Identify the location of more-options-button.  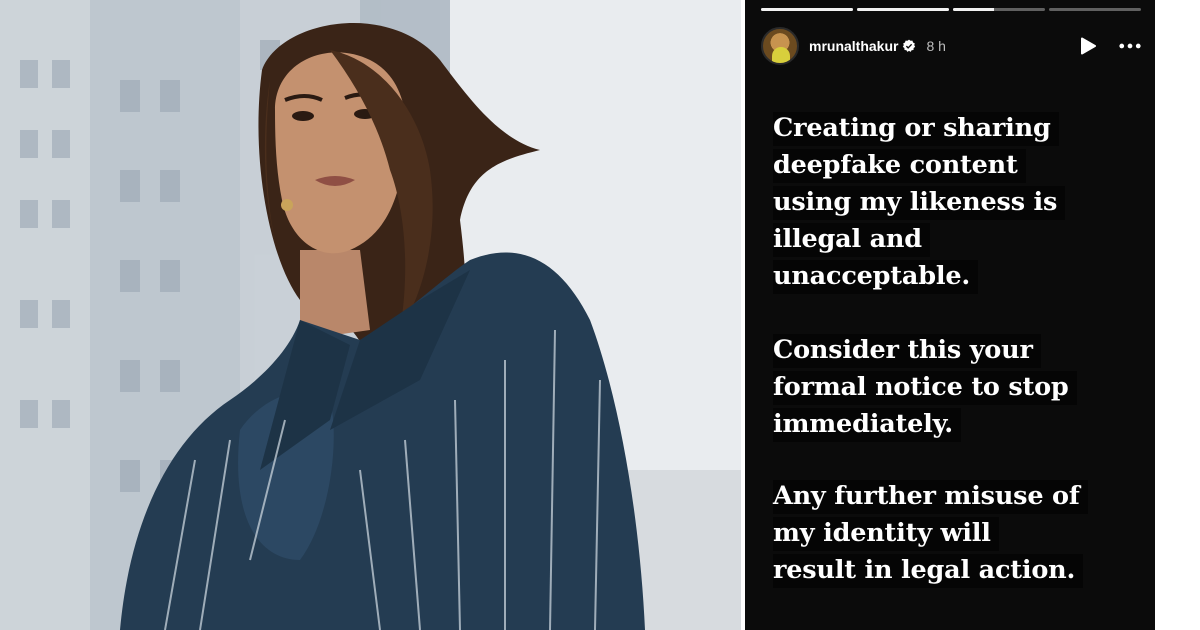
(1130, 46).